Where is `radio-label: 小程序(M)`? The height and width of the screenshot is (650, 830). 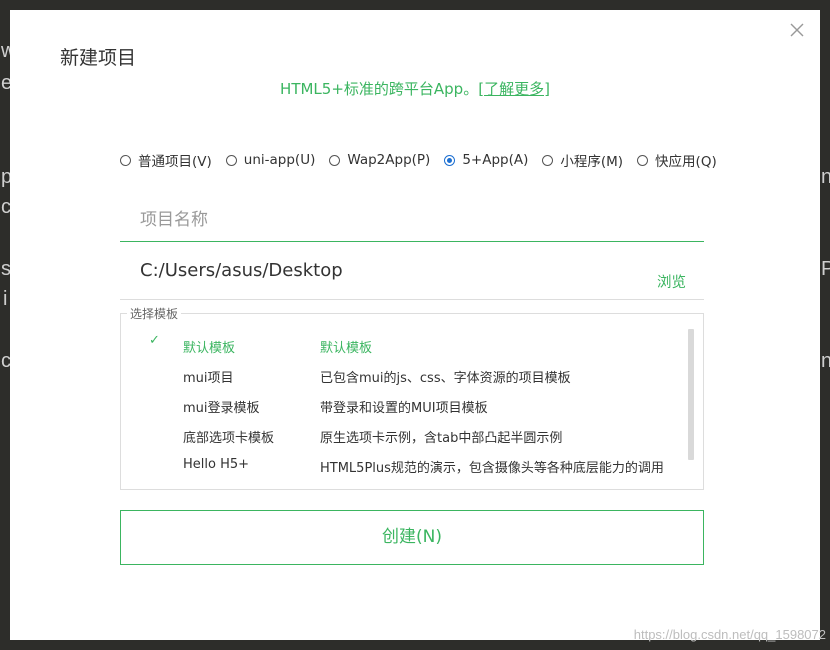 radio-label: 小程序(M) is located at coordinates (592, 162).